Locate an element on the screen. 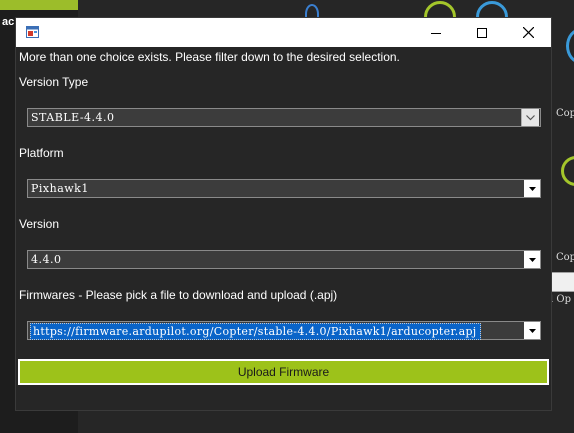 The height and width of the screenshot is (433, 574). platform-select: Pixhawk1 is located at coordinates (284, 188).